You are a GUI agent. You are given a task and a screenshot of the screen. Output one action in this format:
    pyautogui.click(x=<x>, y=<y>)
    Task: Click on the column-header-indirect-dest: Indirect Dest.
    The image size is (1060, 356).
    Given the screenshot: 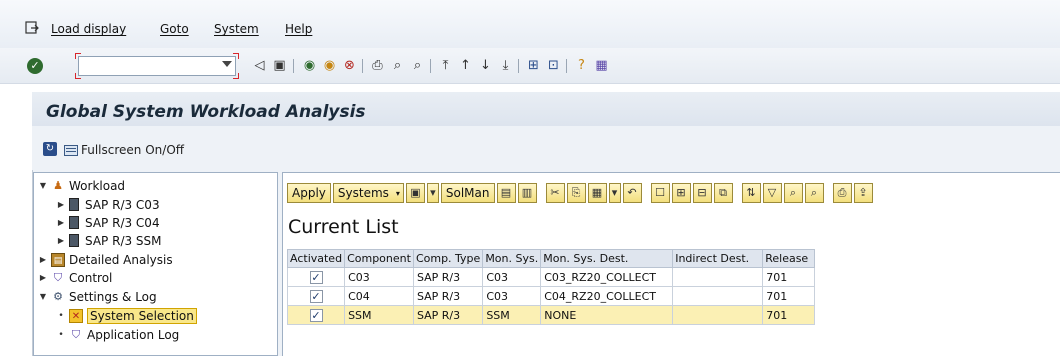 What is the action you would take?
    pyautogui.click(x=718, y=258)
    